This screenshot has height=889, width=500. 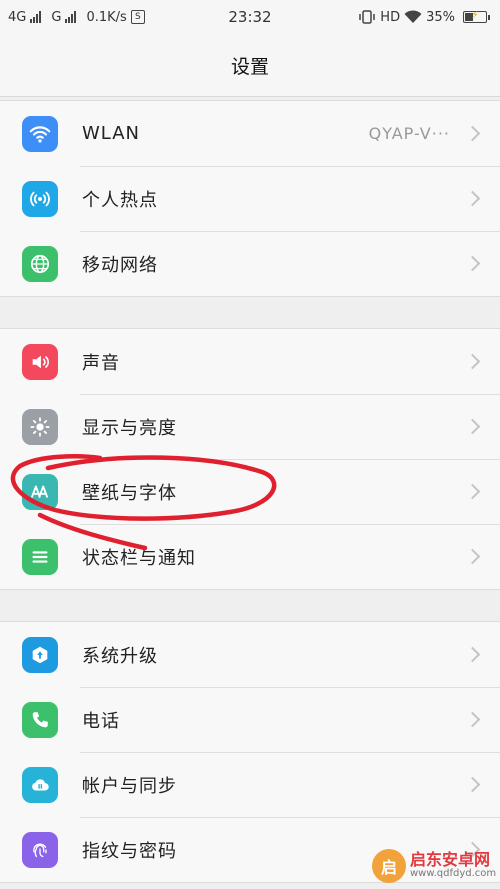 What do you see at coordinates (40, 263) in the screenshot?
I see `globe-icon` at bounding box center [40, 263].